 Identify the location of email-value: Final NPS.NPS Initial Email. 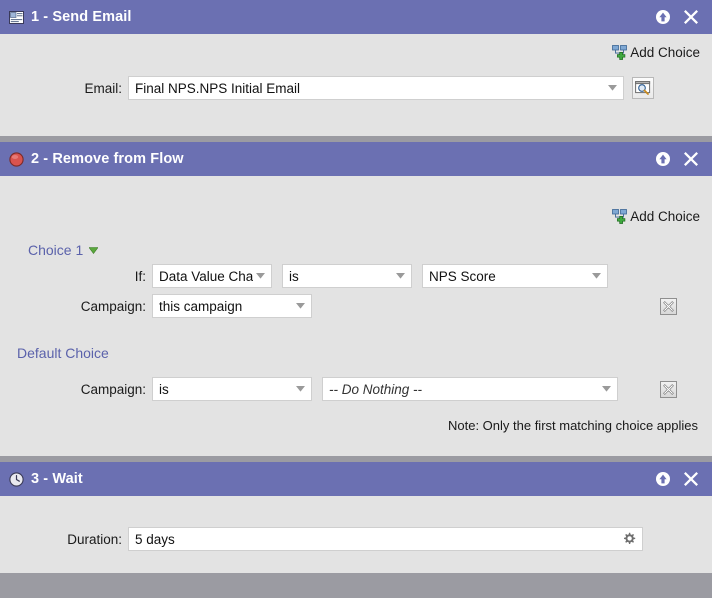
(218, 88).